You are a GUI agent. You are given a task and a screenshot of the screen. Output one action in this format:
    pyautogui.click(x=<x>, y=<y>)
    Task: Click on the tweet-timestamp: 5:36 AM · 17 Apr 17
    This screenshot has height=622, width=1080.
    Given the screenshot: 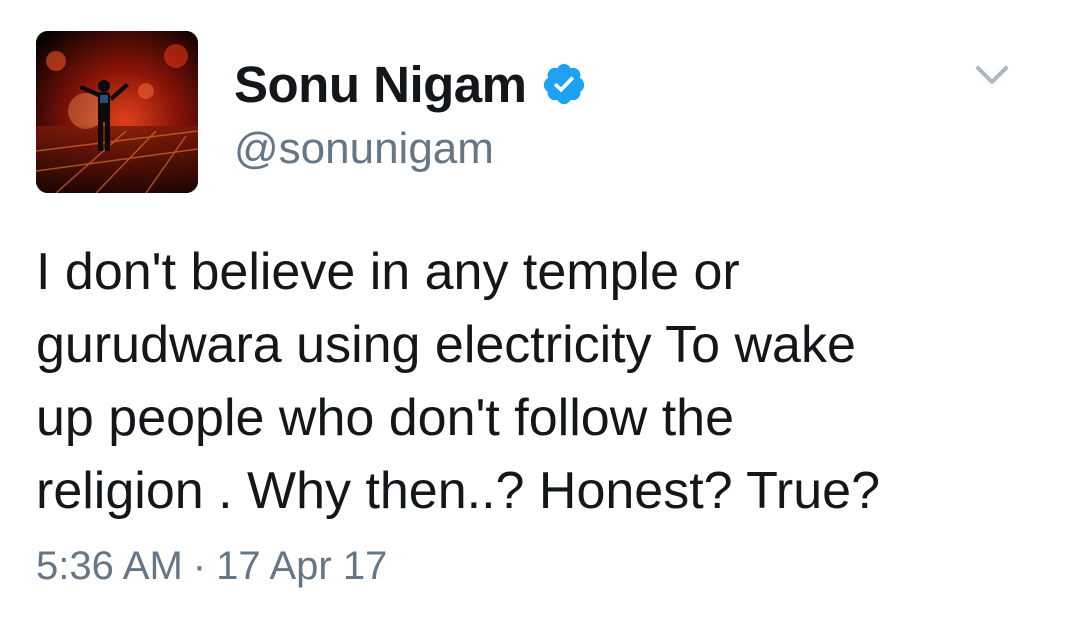 What is the action you would take?
    pyautogui.click(x=211, y=566)
    